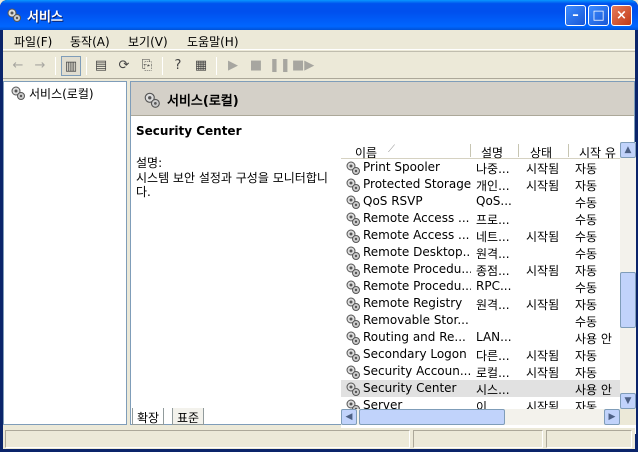  Describe the element at coordinates (621, 15) in the screenshot. I see `close-button: ×` at that location.